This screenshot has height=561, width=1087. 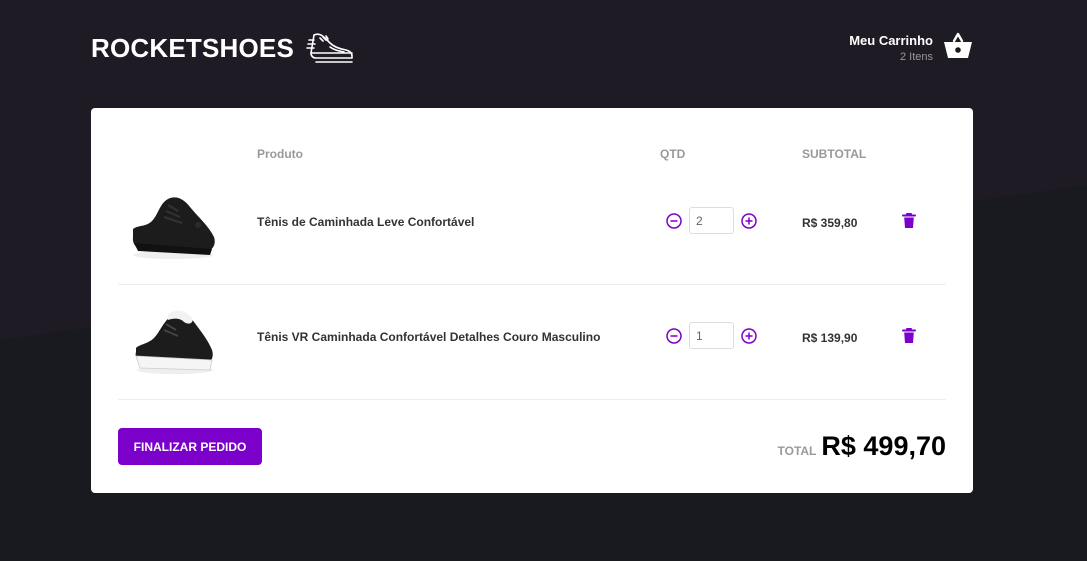 I want to click on column-header-subtotal: SUBTOTAL, so click(x=834, y=154).